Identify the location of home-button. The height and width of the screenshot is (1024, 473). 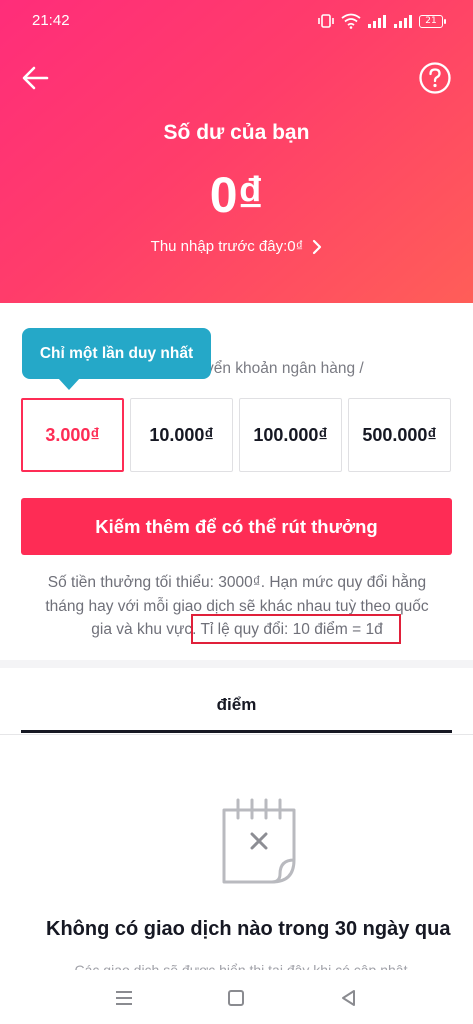
(236, 998).